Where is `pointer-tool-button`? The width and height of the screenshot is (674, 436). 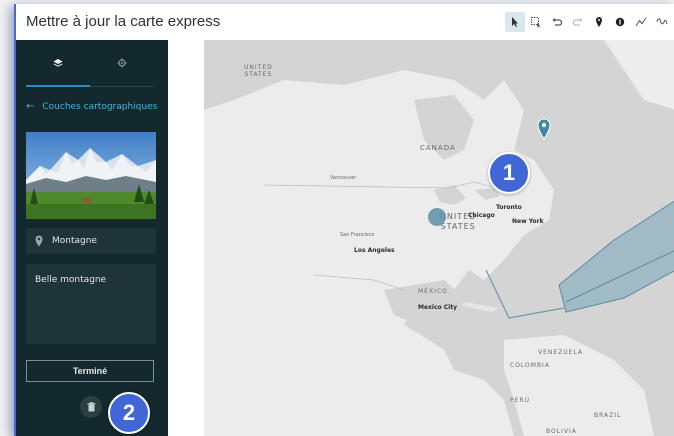 pointer-tool-button is located at coordinates (515, 22).